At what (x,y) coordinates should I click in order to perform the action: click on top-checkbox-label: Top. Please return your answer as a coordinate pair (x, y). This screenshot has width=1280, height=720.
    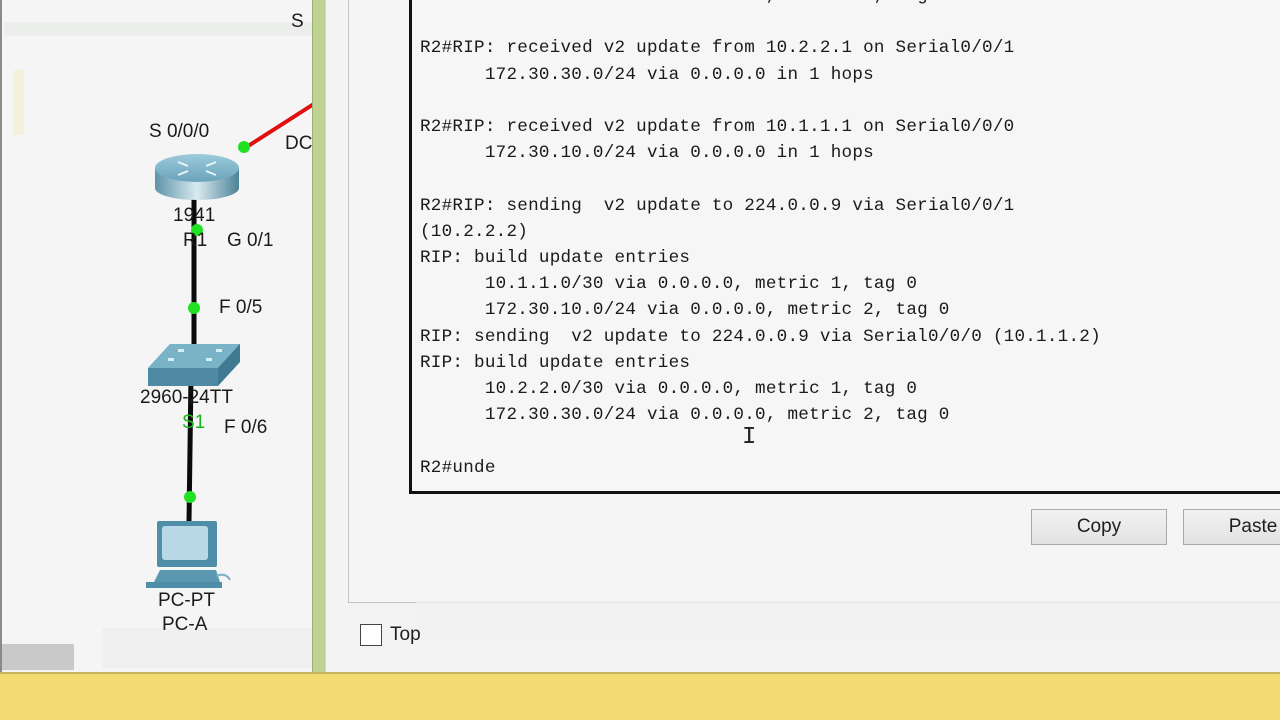
    Looking at the image, I should click on (405, 634).